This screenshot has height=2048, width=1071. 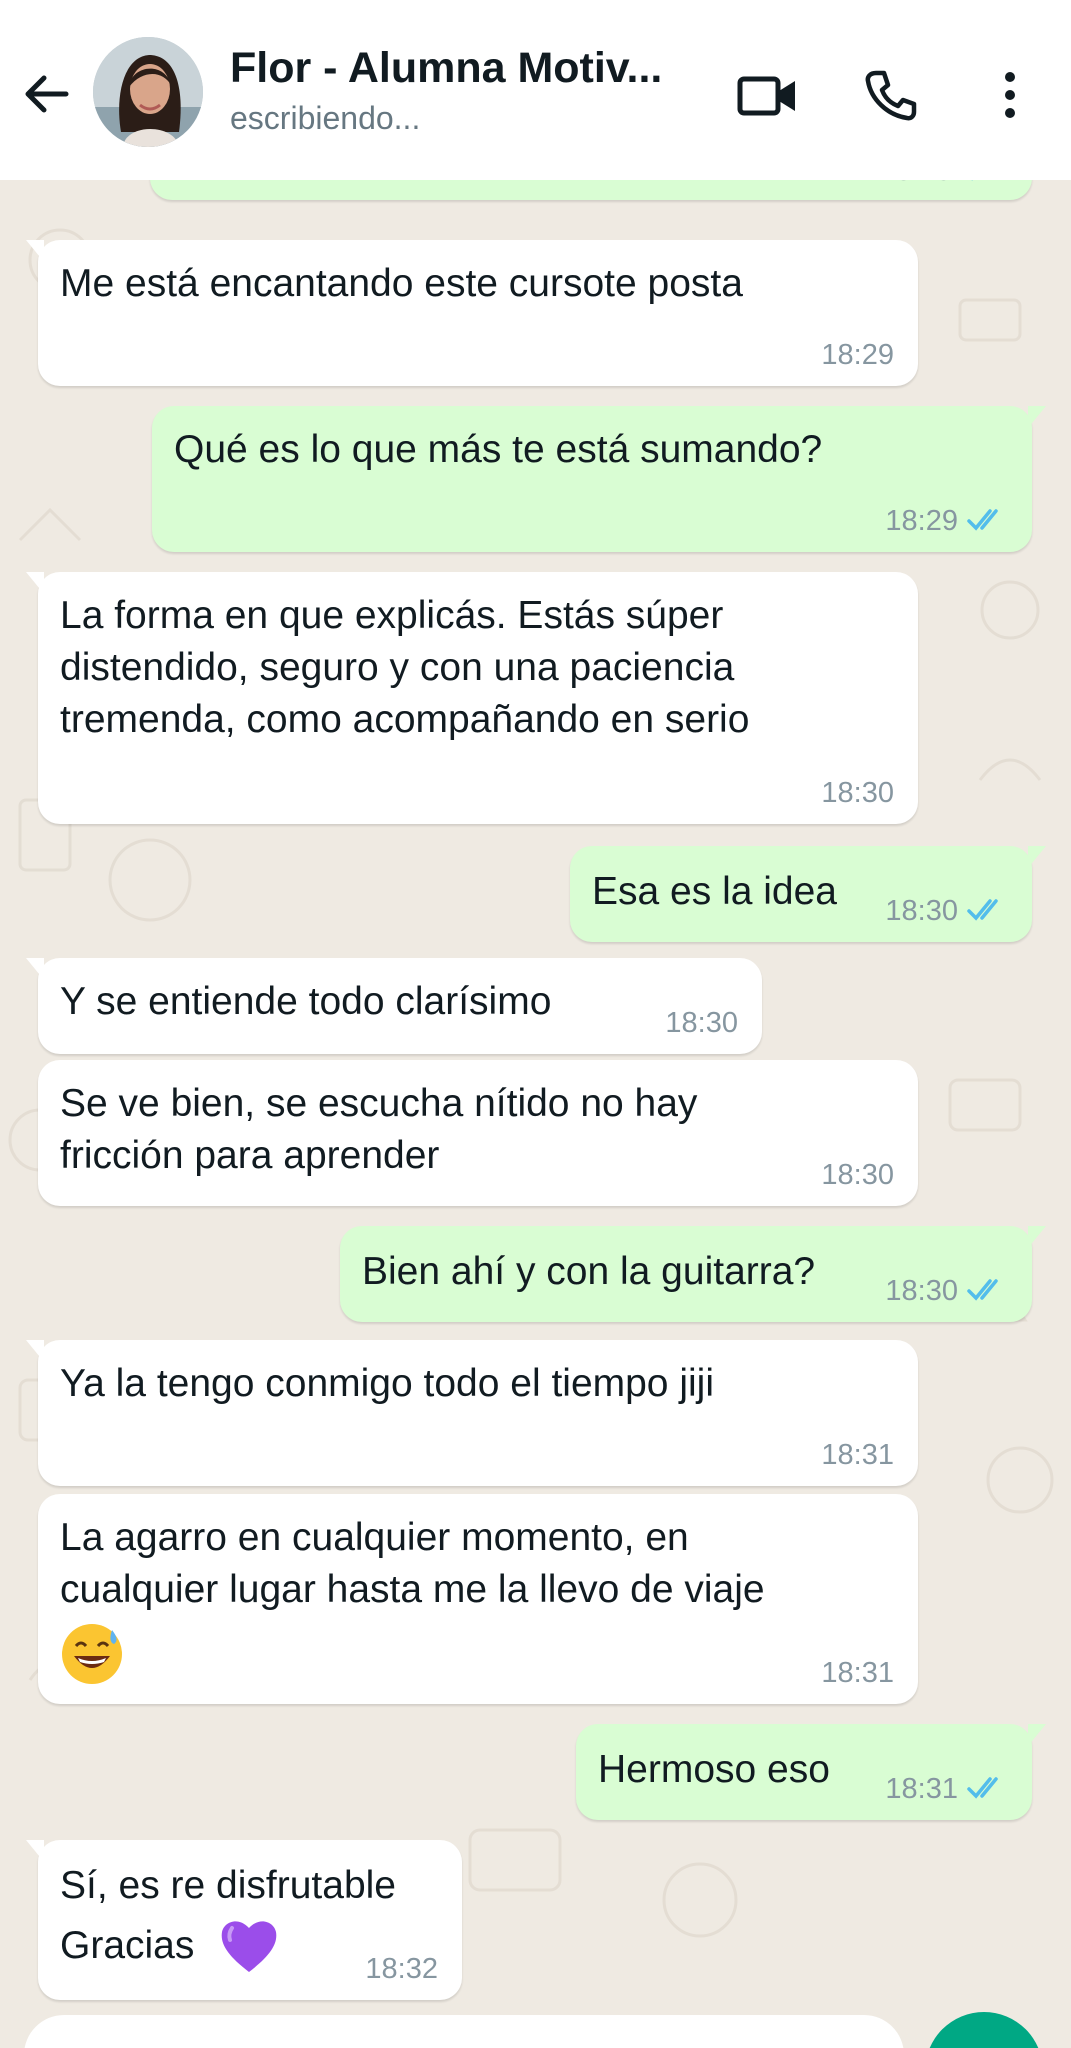 I want to click on purple-heart-emoji, so click(x=249, y=1946).